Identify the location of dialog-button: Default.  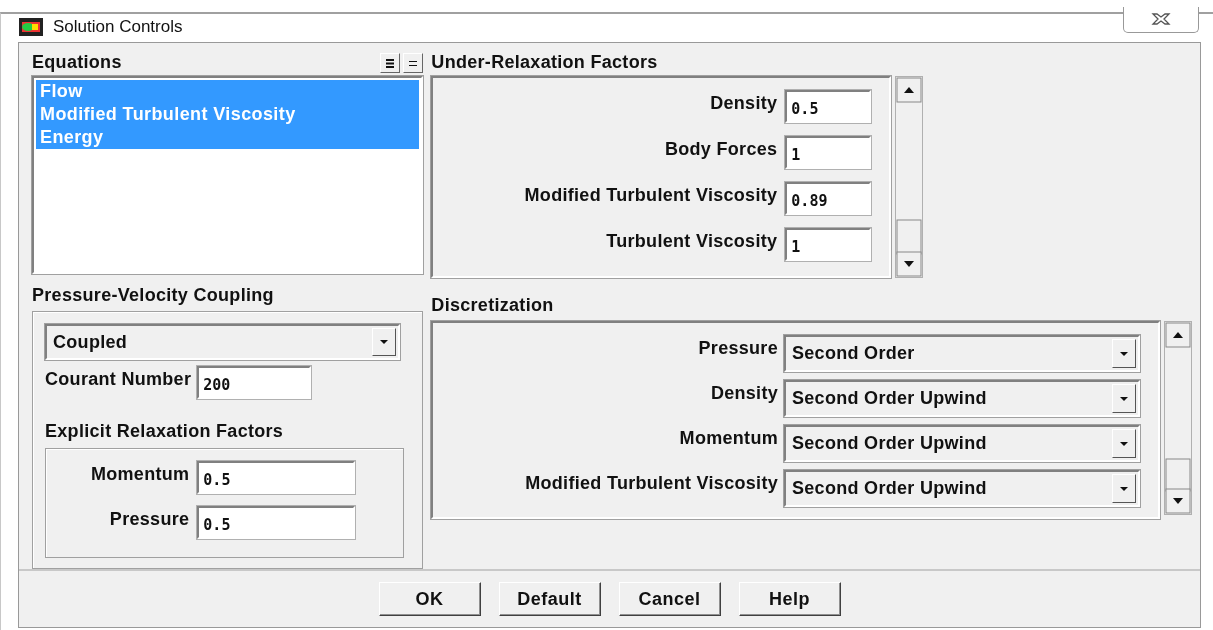
(549, 599).